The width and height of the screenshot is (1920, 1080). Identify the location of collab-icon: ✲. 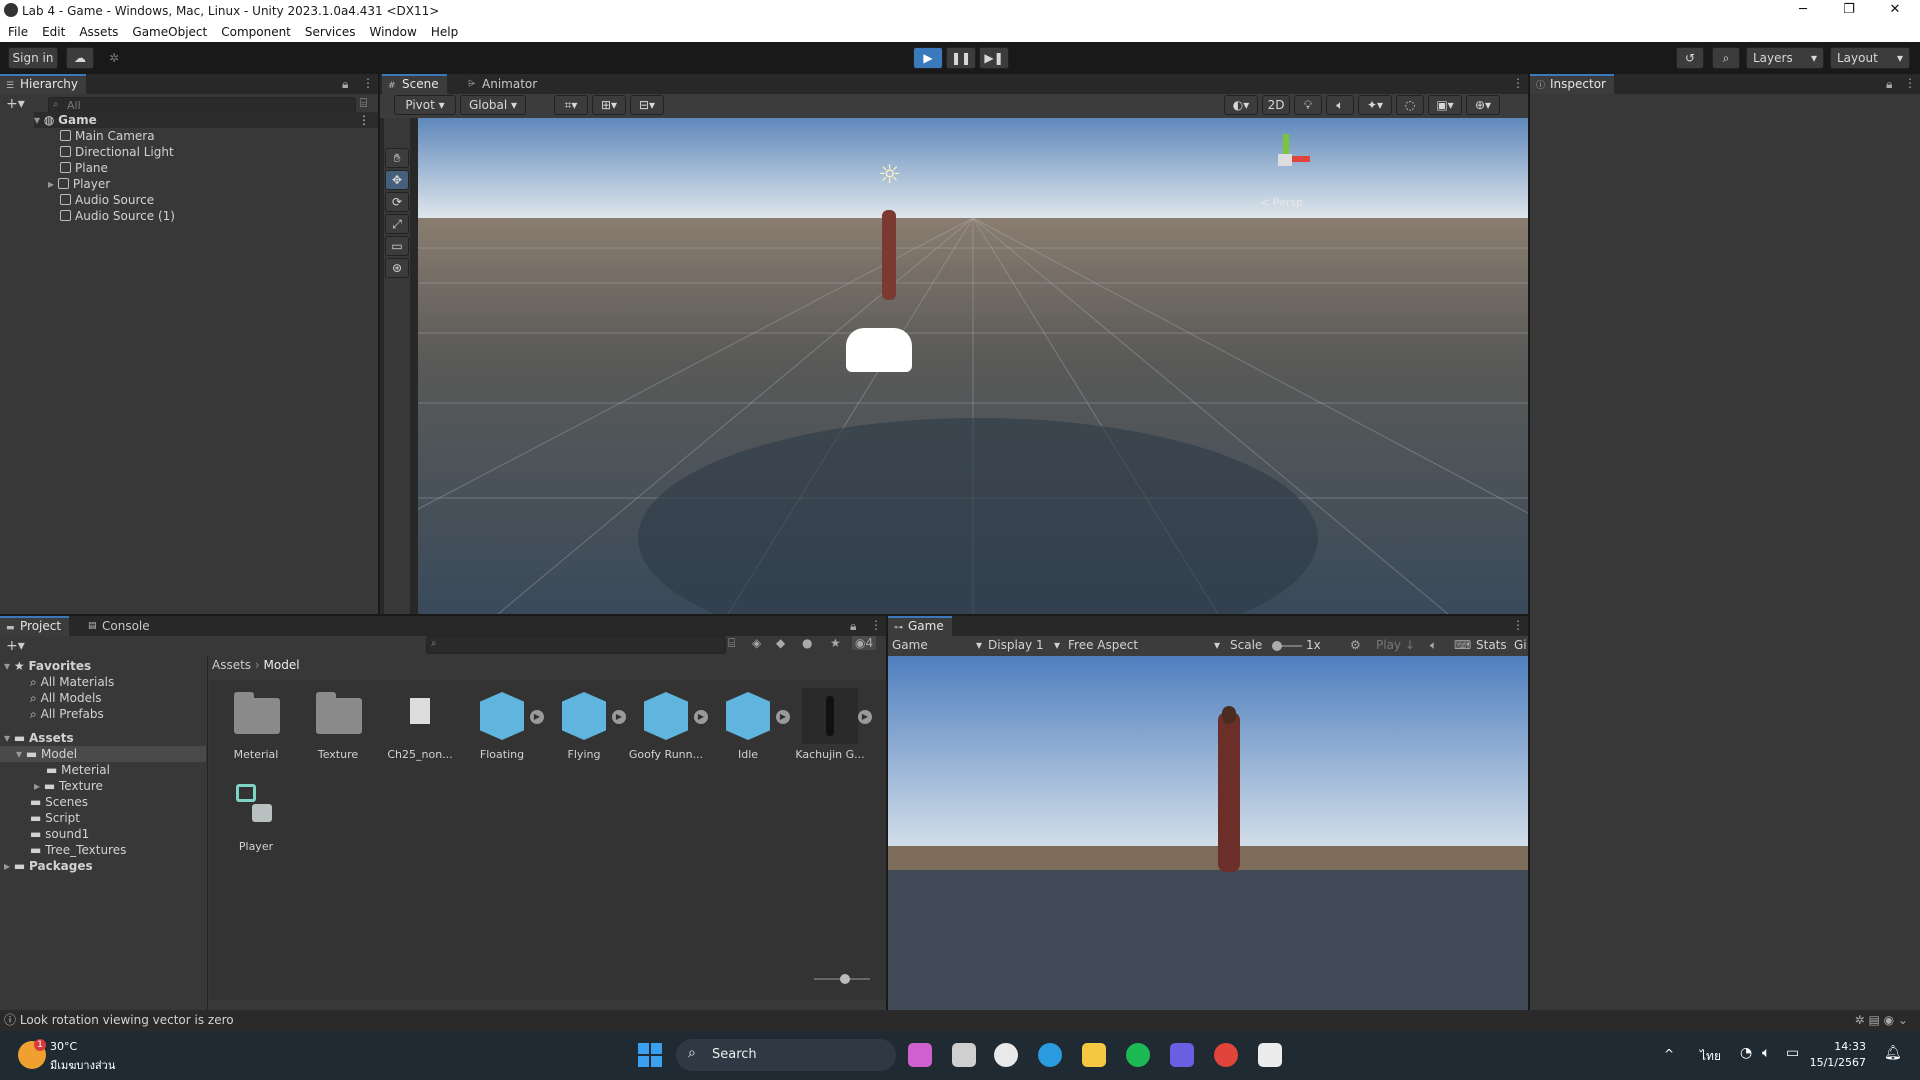
(114, 58).